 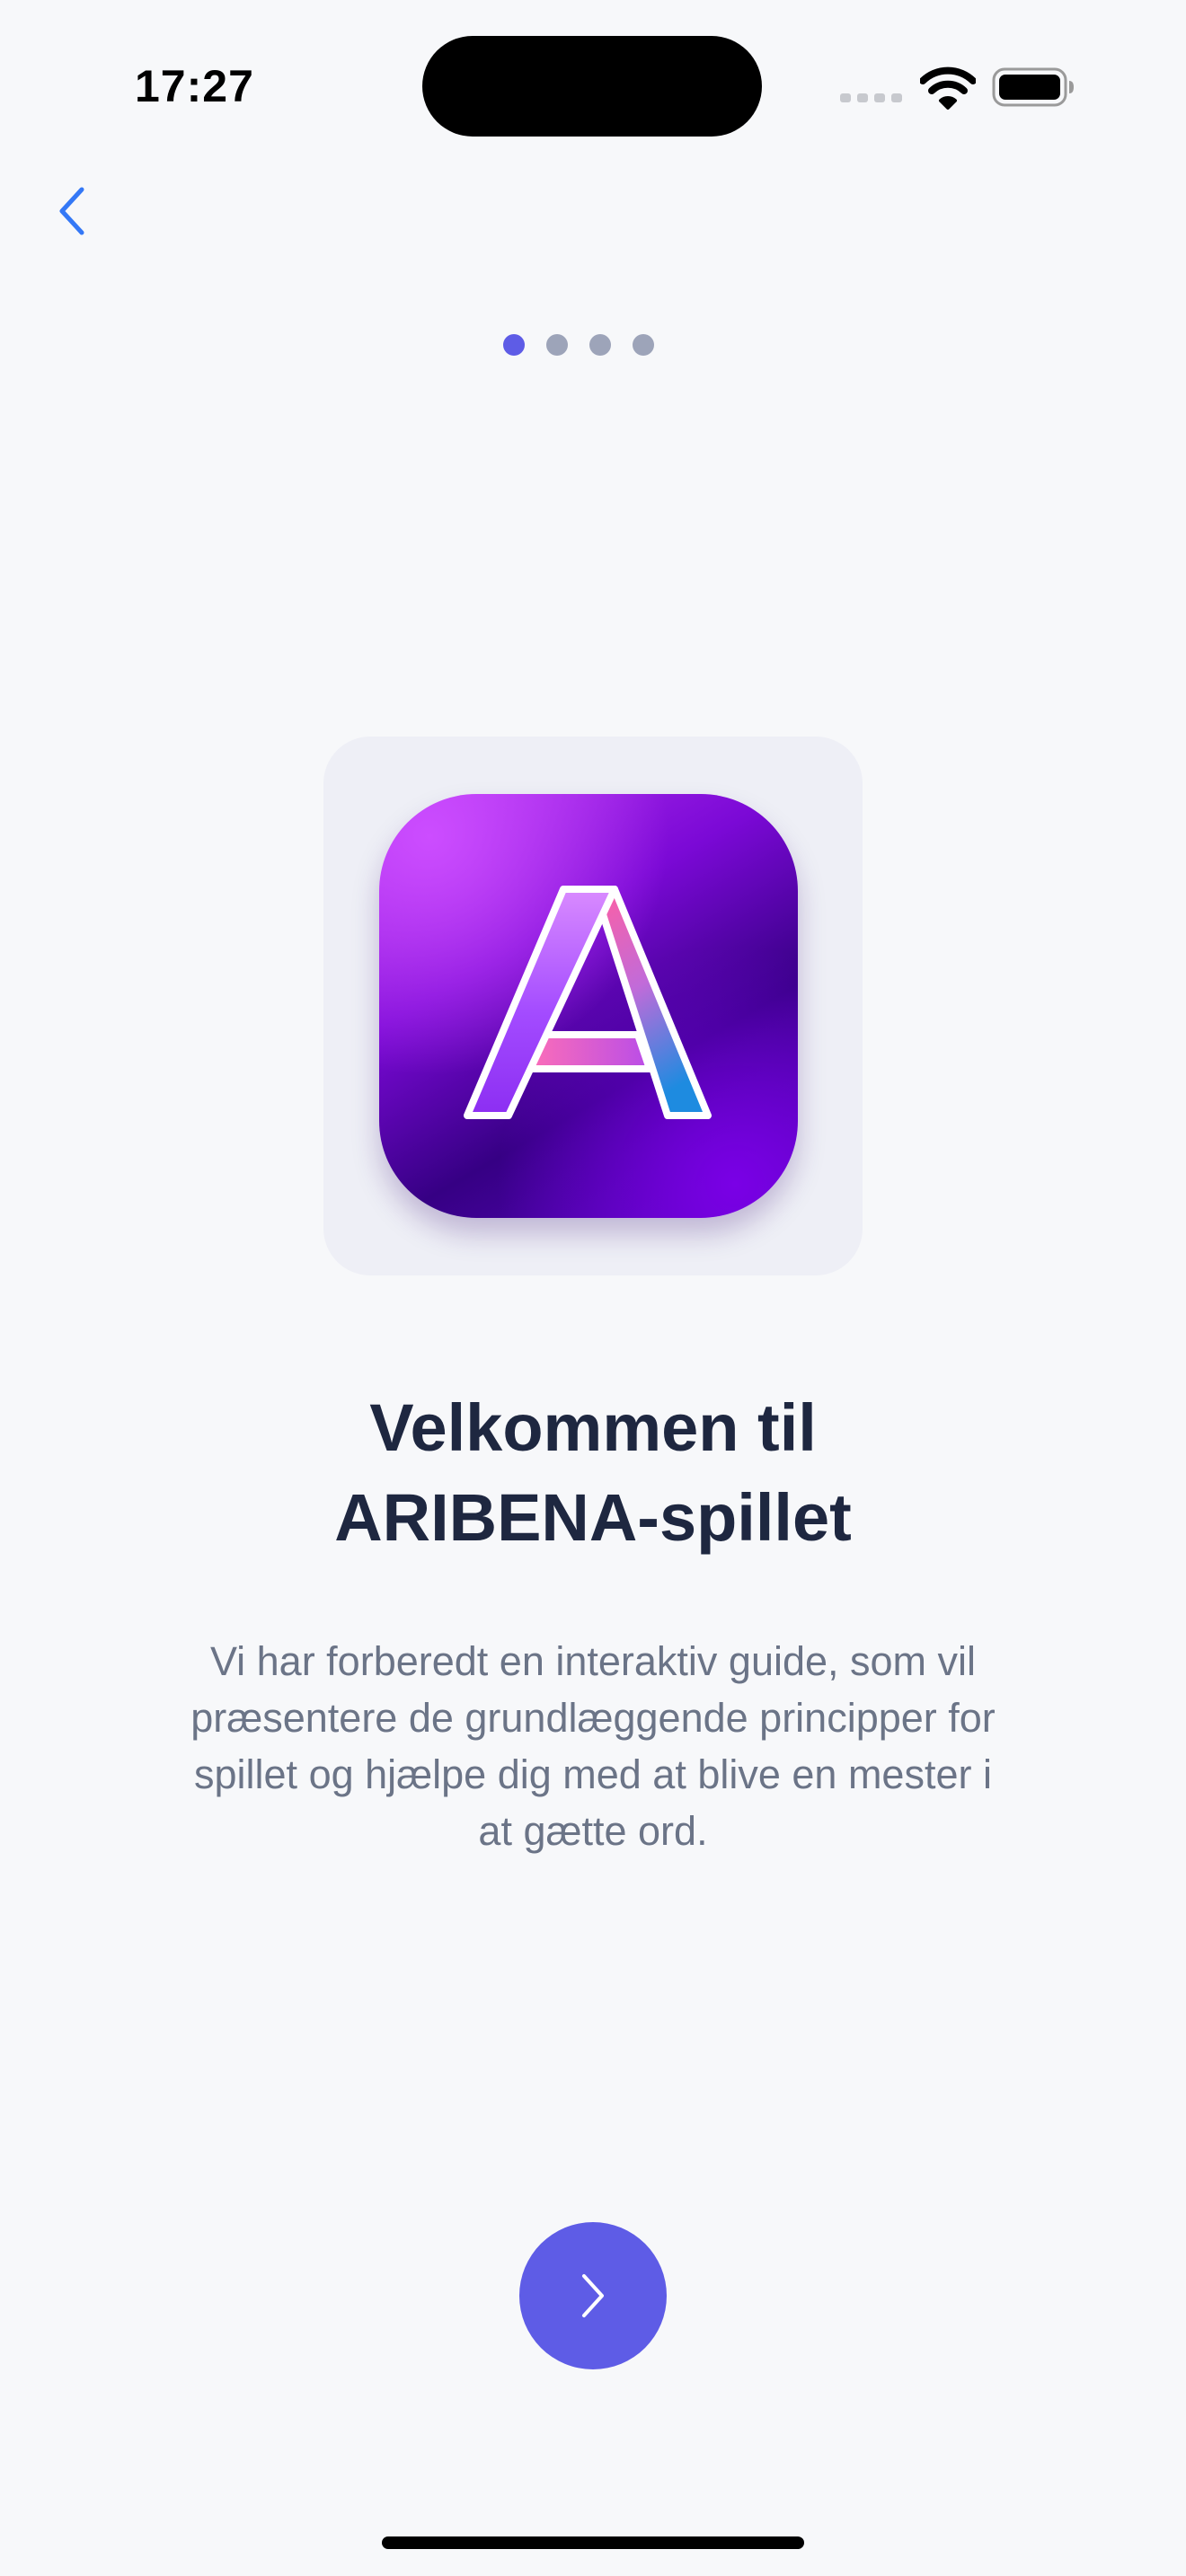 I want to click on dynamic-island, so click(x=592, y=86).